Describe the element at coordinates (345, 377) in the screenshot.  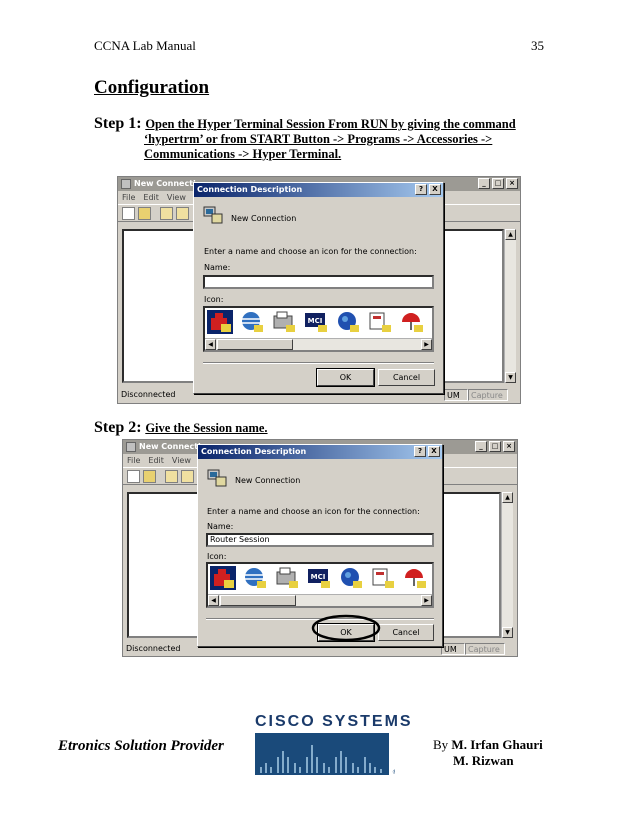
I see `ok-button: OK` at that location.